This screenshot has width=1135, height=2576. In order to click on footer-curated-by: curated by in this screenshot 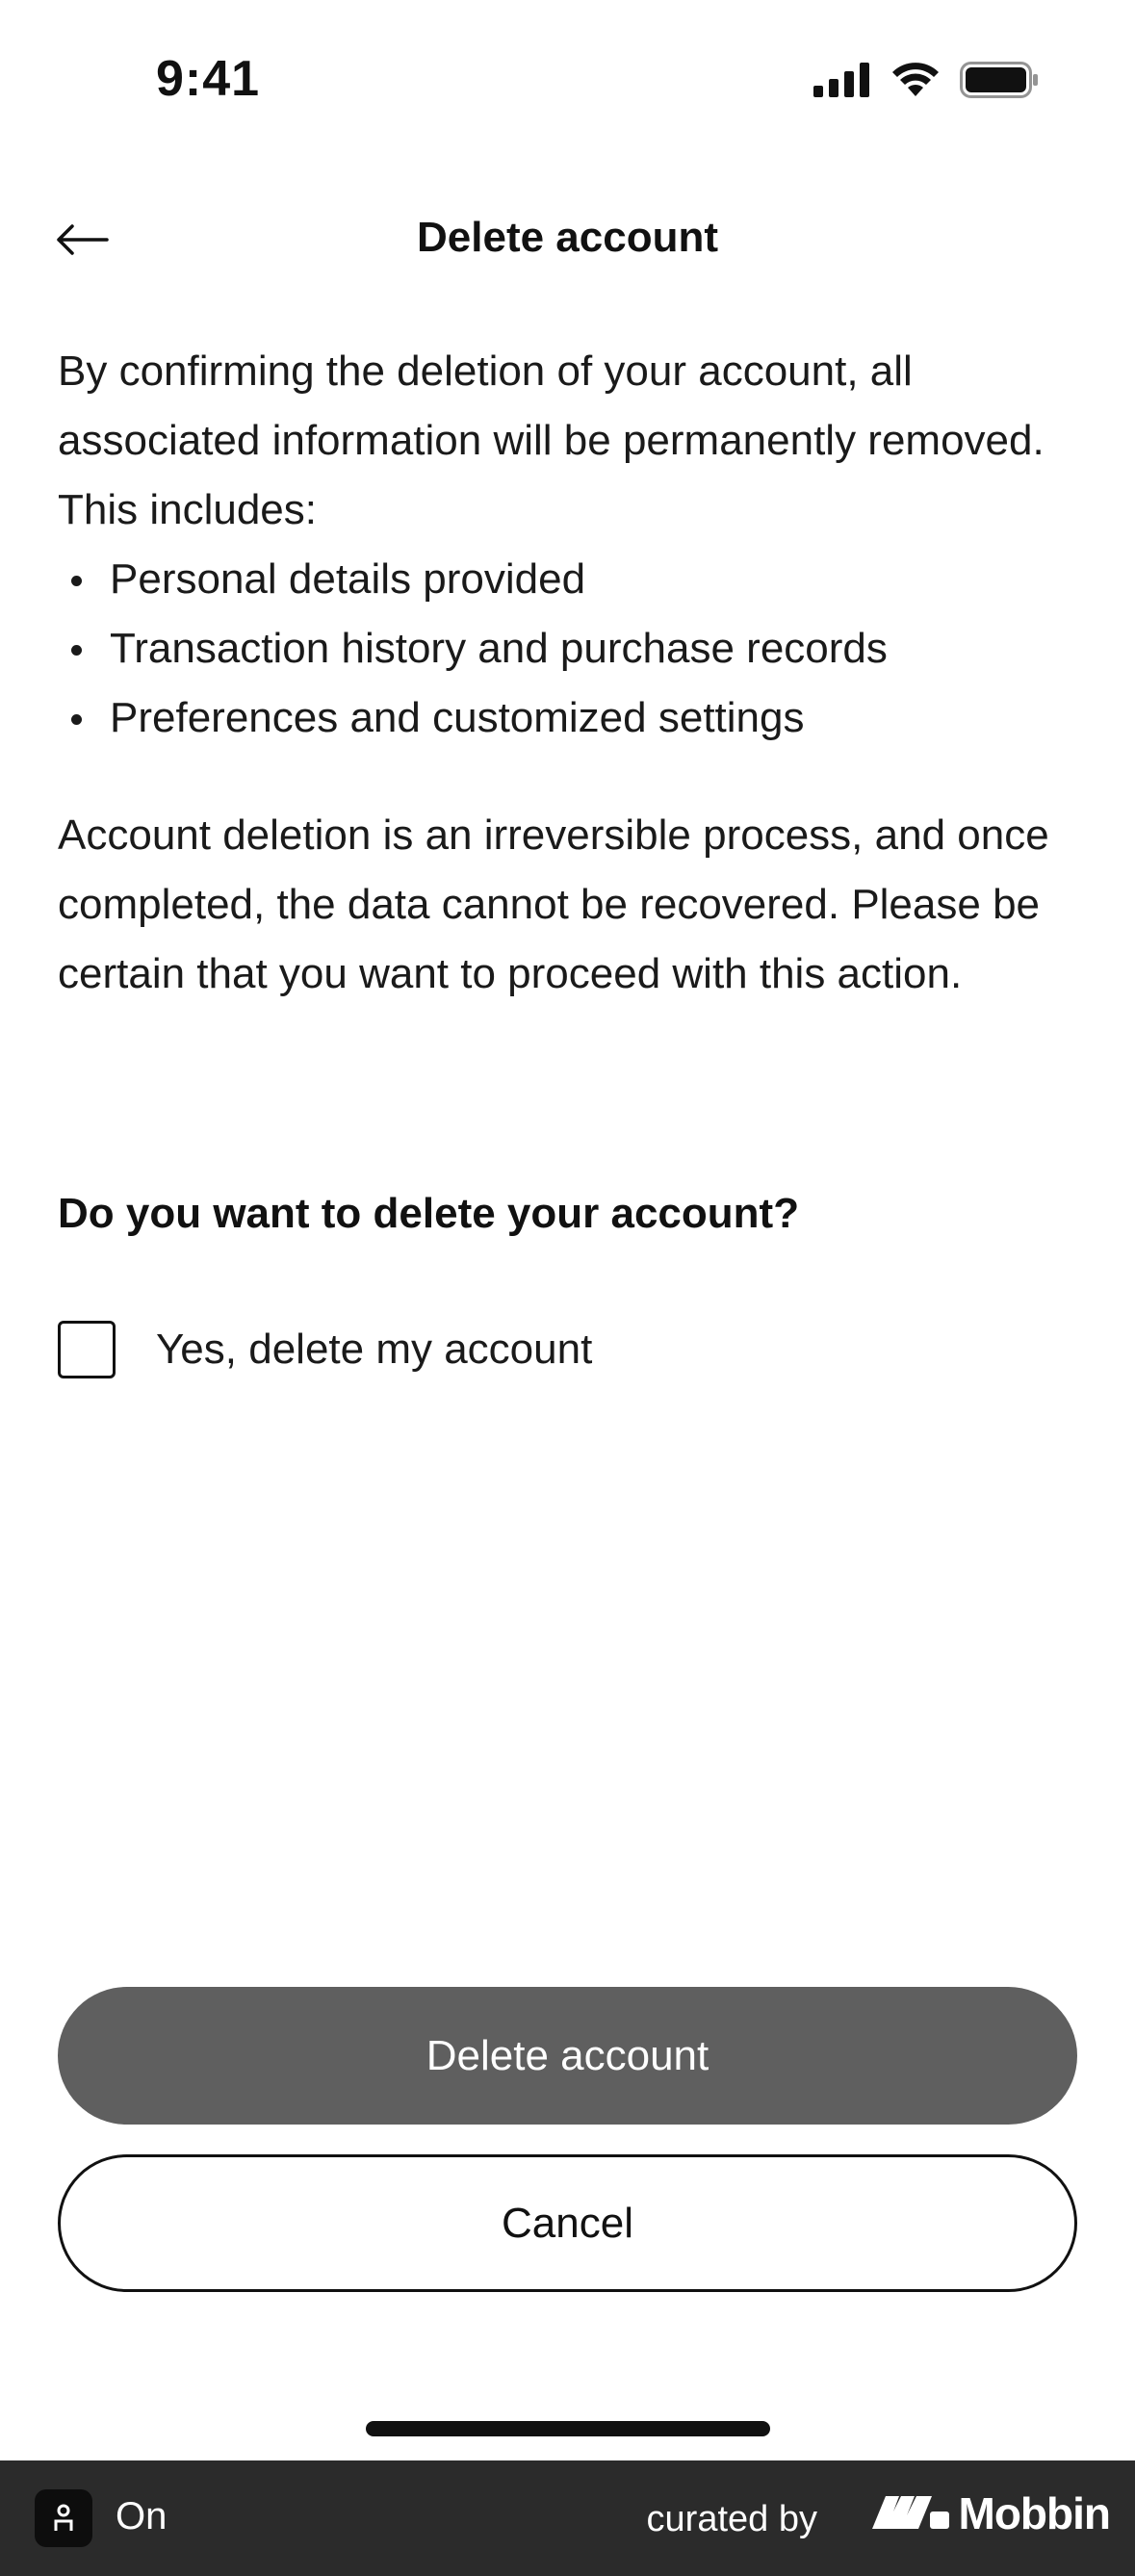, I will do `click(731, 2519)`.